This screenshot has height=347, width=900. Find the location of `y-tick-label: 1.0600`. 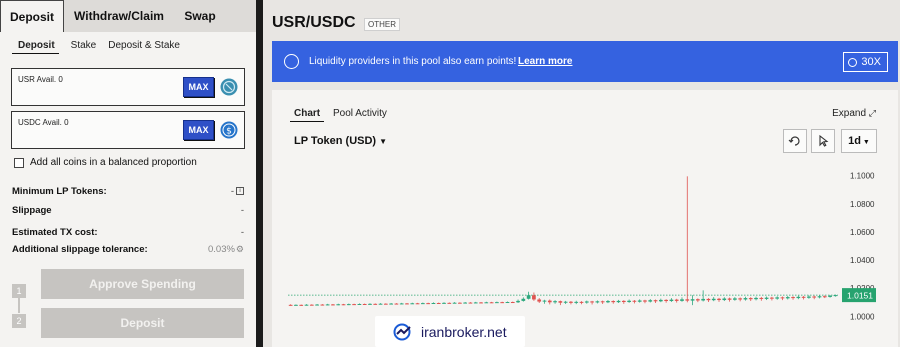

y-tick-label: 1.0600 is located at coordinates (862, 232).